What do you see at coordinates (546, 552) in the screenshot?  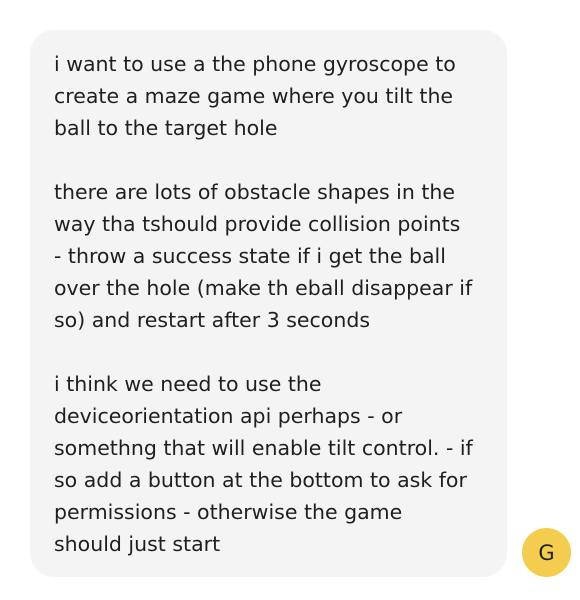 I see `user-avatar: G` at bounding box center [546, 552].